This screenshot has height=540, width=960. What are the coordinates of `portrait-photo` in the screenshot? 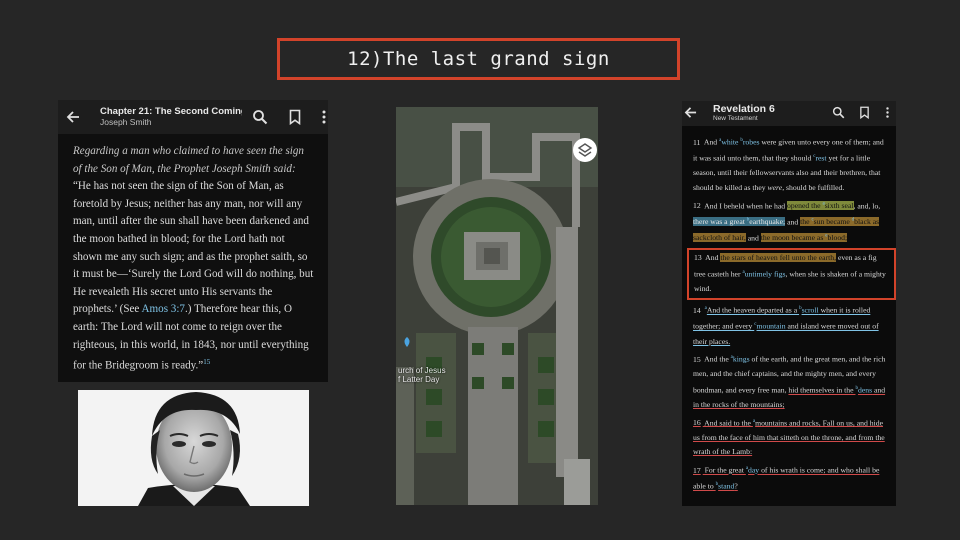 It's located at (193, 448).